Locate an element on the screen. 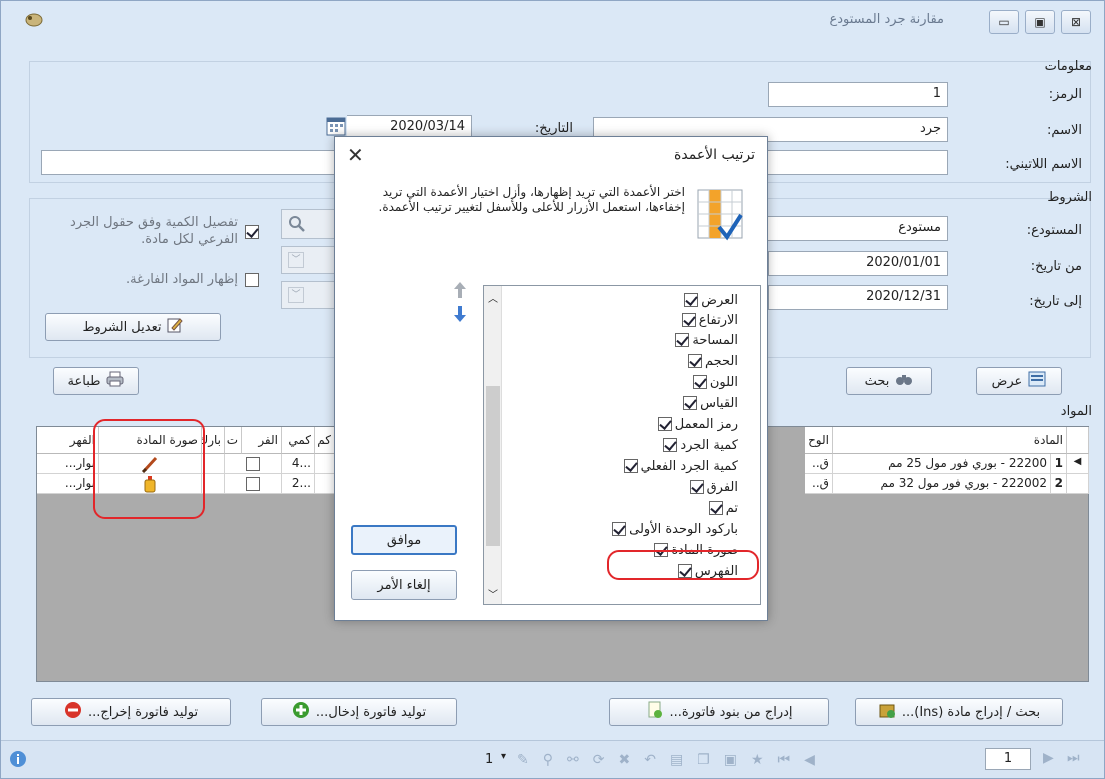  search-button: بحث is located at coordinates (889, 381).